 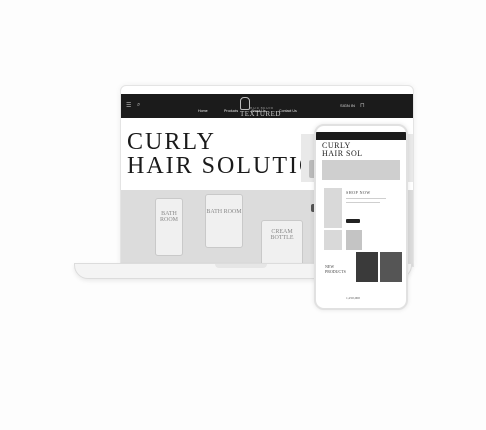 I want to click on phone-section2-title: NEW PRODUCTS, so click(x=335, y=269).